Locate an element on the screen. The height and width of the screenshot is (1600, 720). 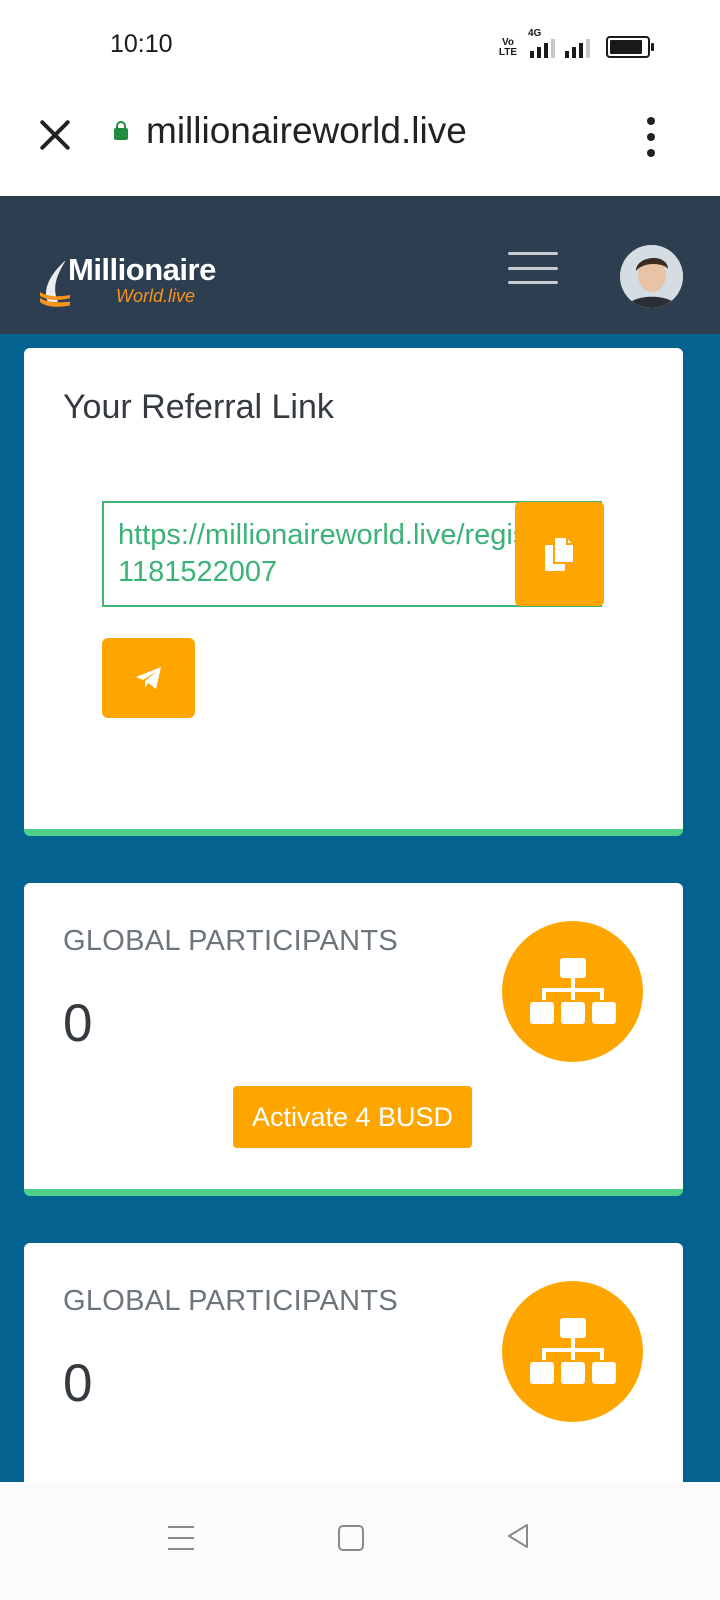
global-participants-card: GLOBAL PARTICIPANTS 0 is located at coordinates (353, 1362).